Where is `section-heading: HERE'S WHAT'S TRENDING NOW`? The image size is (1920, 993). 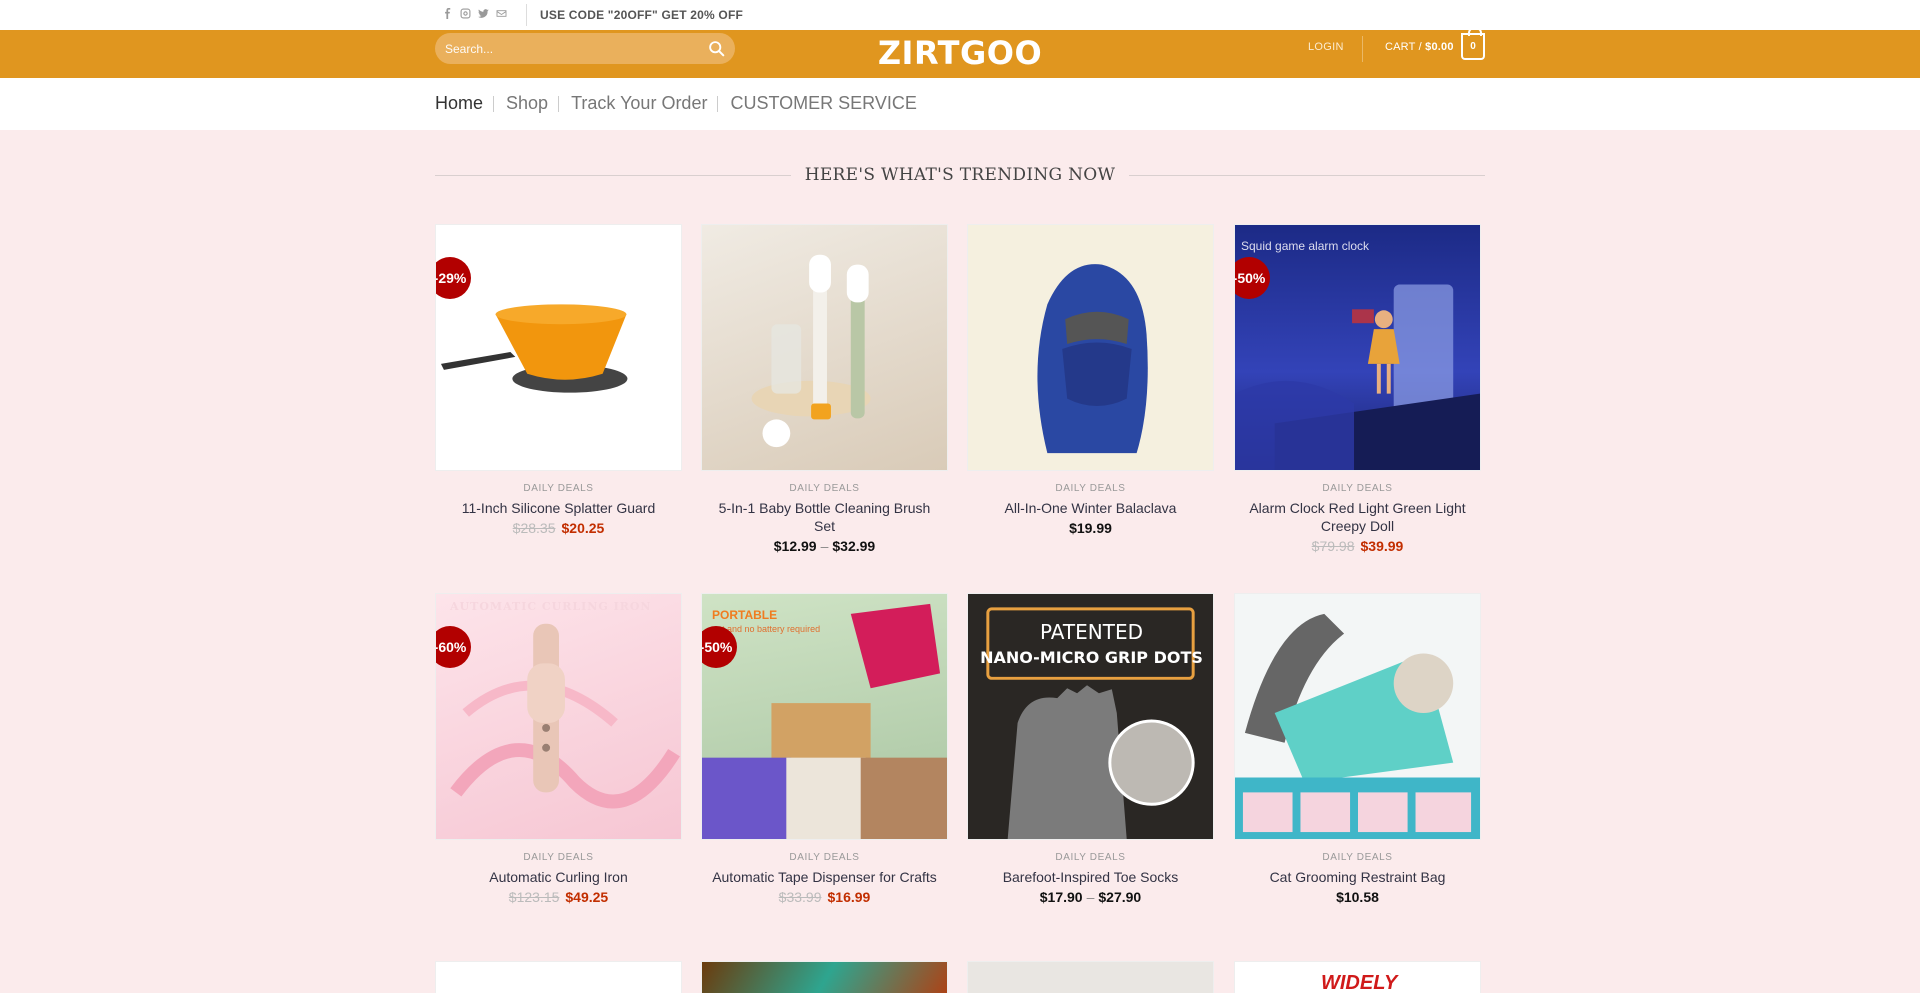 section-heading: HERE'S WHAT'S TRENDING NOW is located at coordinates (960, 175).